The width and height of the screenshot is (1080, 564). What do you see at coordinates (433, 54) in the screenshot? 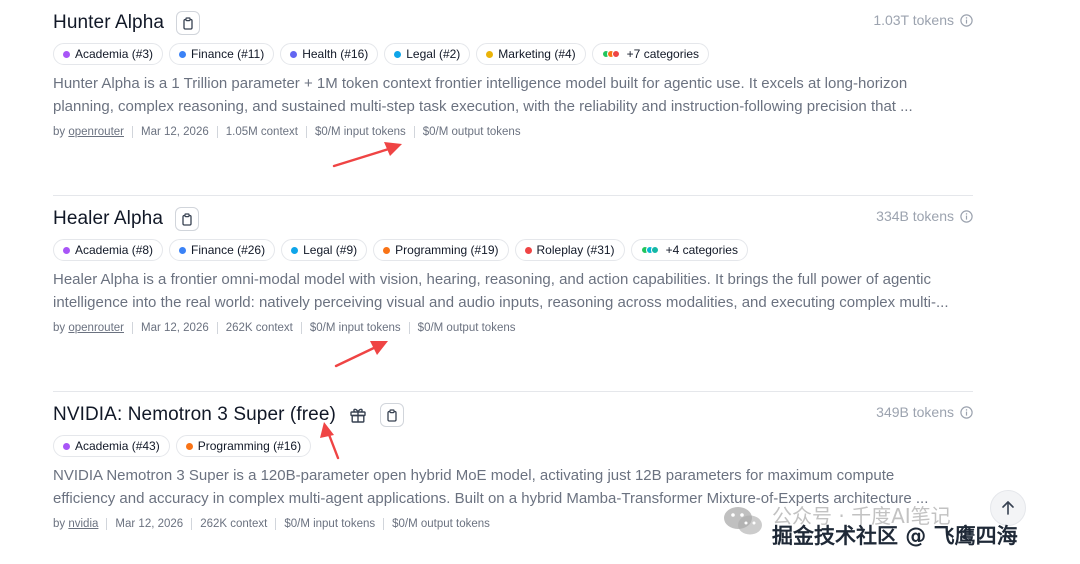
I see `category-label: Legal (#2)` at bounding box center [433, 54].